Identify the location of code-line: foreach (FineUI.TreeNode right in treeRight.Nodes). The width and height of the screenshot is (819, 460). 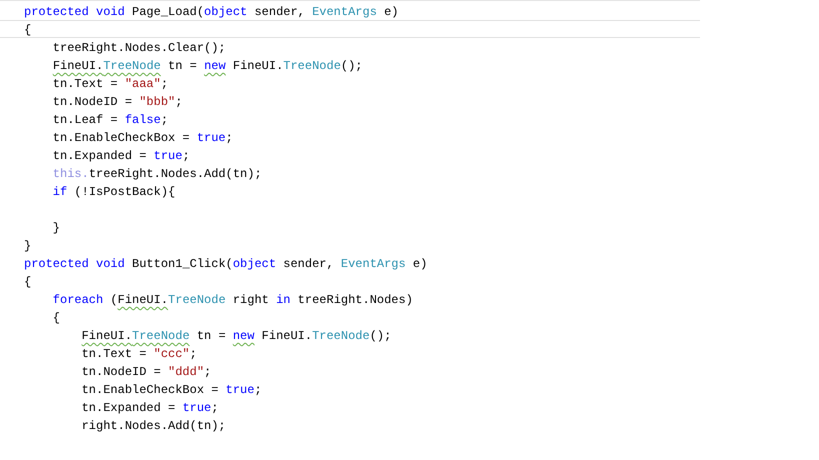
(232, 300).